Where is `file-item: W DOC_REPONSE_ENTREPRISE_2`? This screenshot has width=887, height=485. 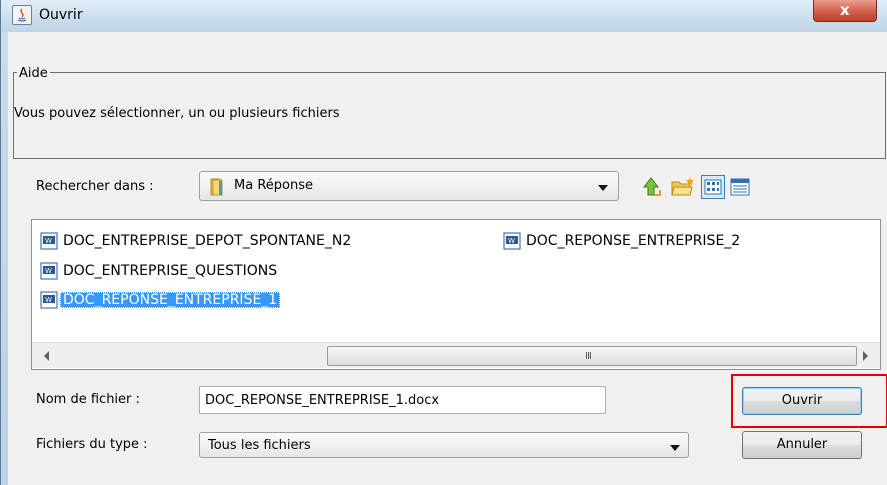 file-item: W DOC_REPONSE_ENTREPRISE_2 is located at coordinates (688, 241).